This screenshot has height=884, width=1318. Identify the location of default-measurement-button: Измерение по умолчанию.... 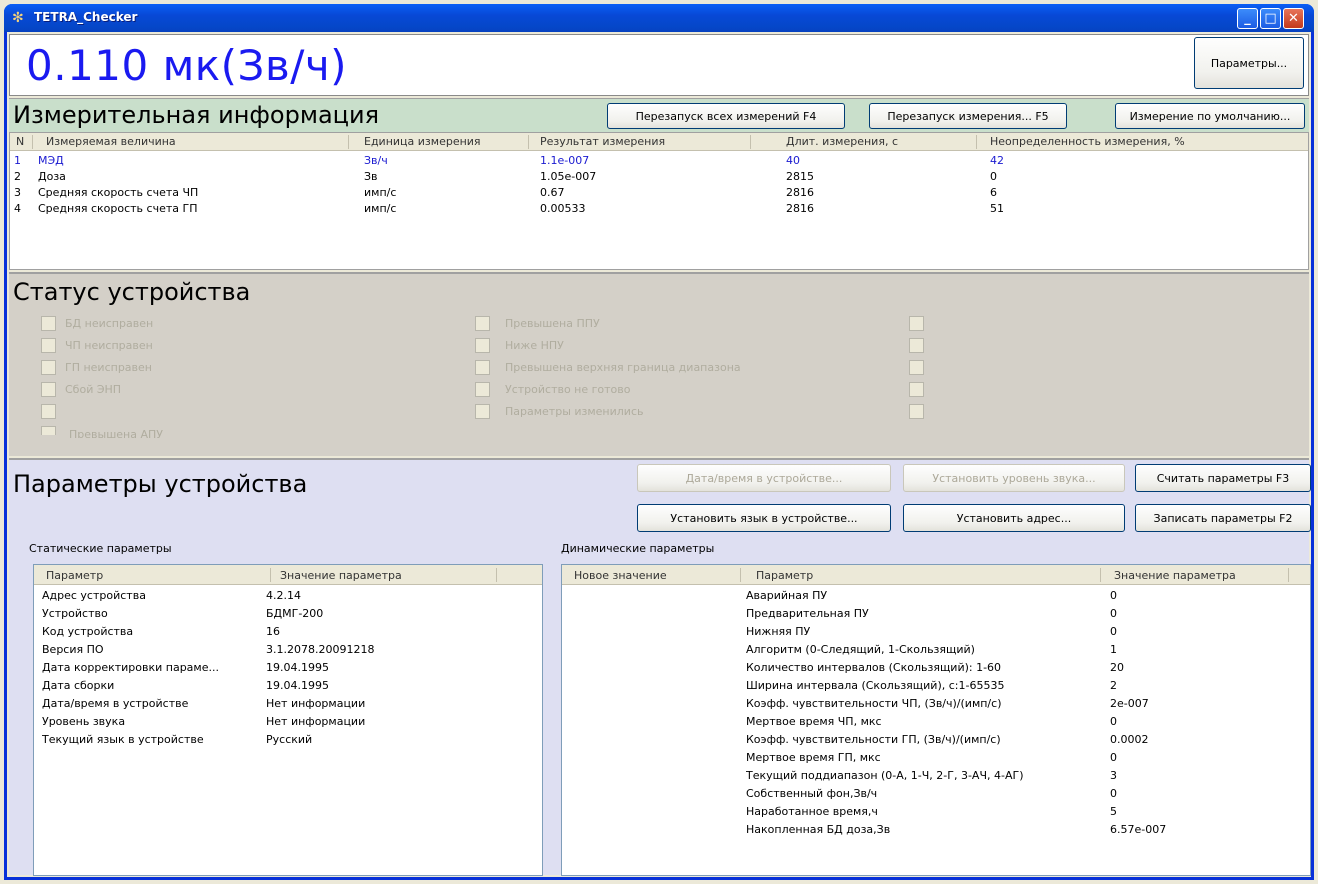
(1210, 116).